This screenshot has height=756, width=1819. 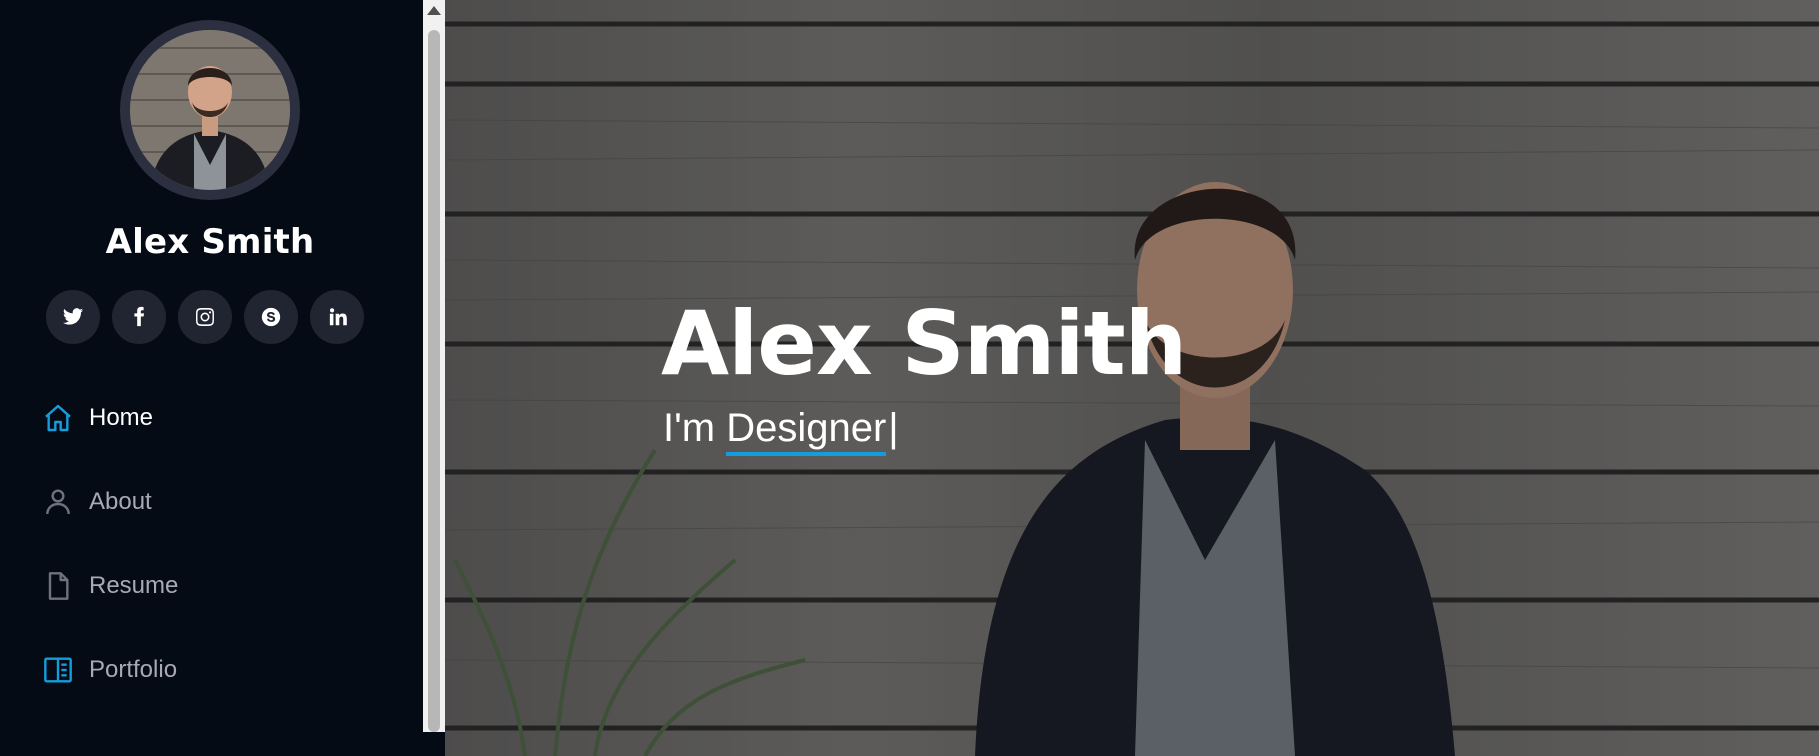 I want to click on instagram-icon, so click(x=205, y=317).